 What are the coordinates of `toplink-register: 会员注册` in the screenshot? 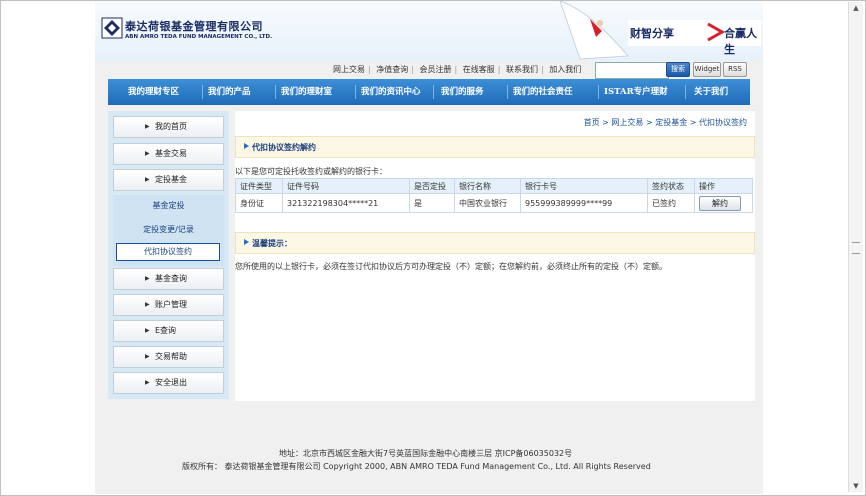 It's located at (436, 69).